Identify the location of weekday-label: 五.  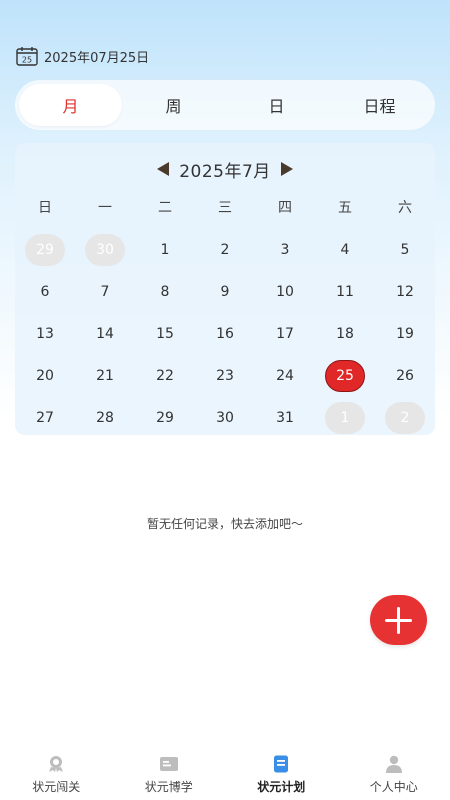
(345, 208).